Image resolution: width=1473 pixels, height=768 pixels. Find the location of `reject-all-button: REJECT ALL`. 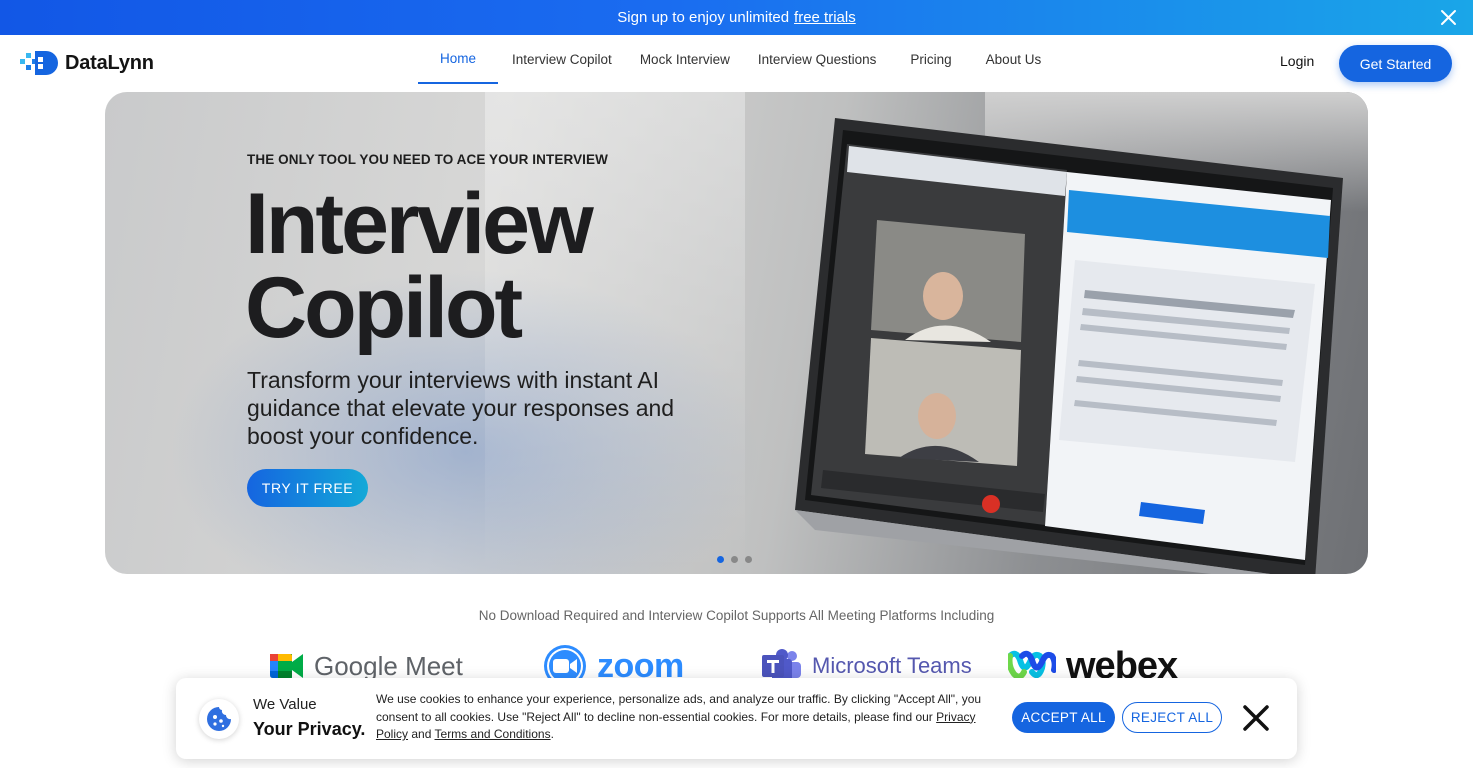

reject-all-button: REJECT ALL is located at coordinates (1172, 717).